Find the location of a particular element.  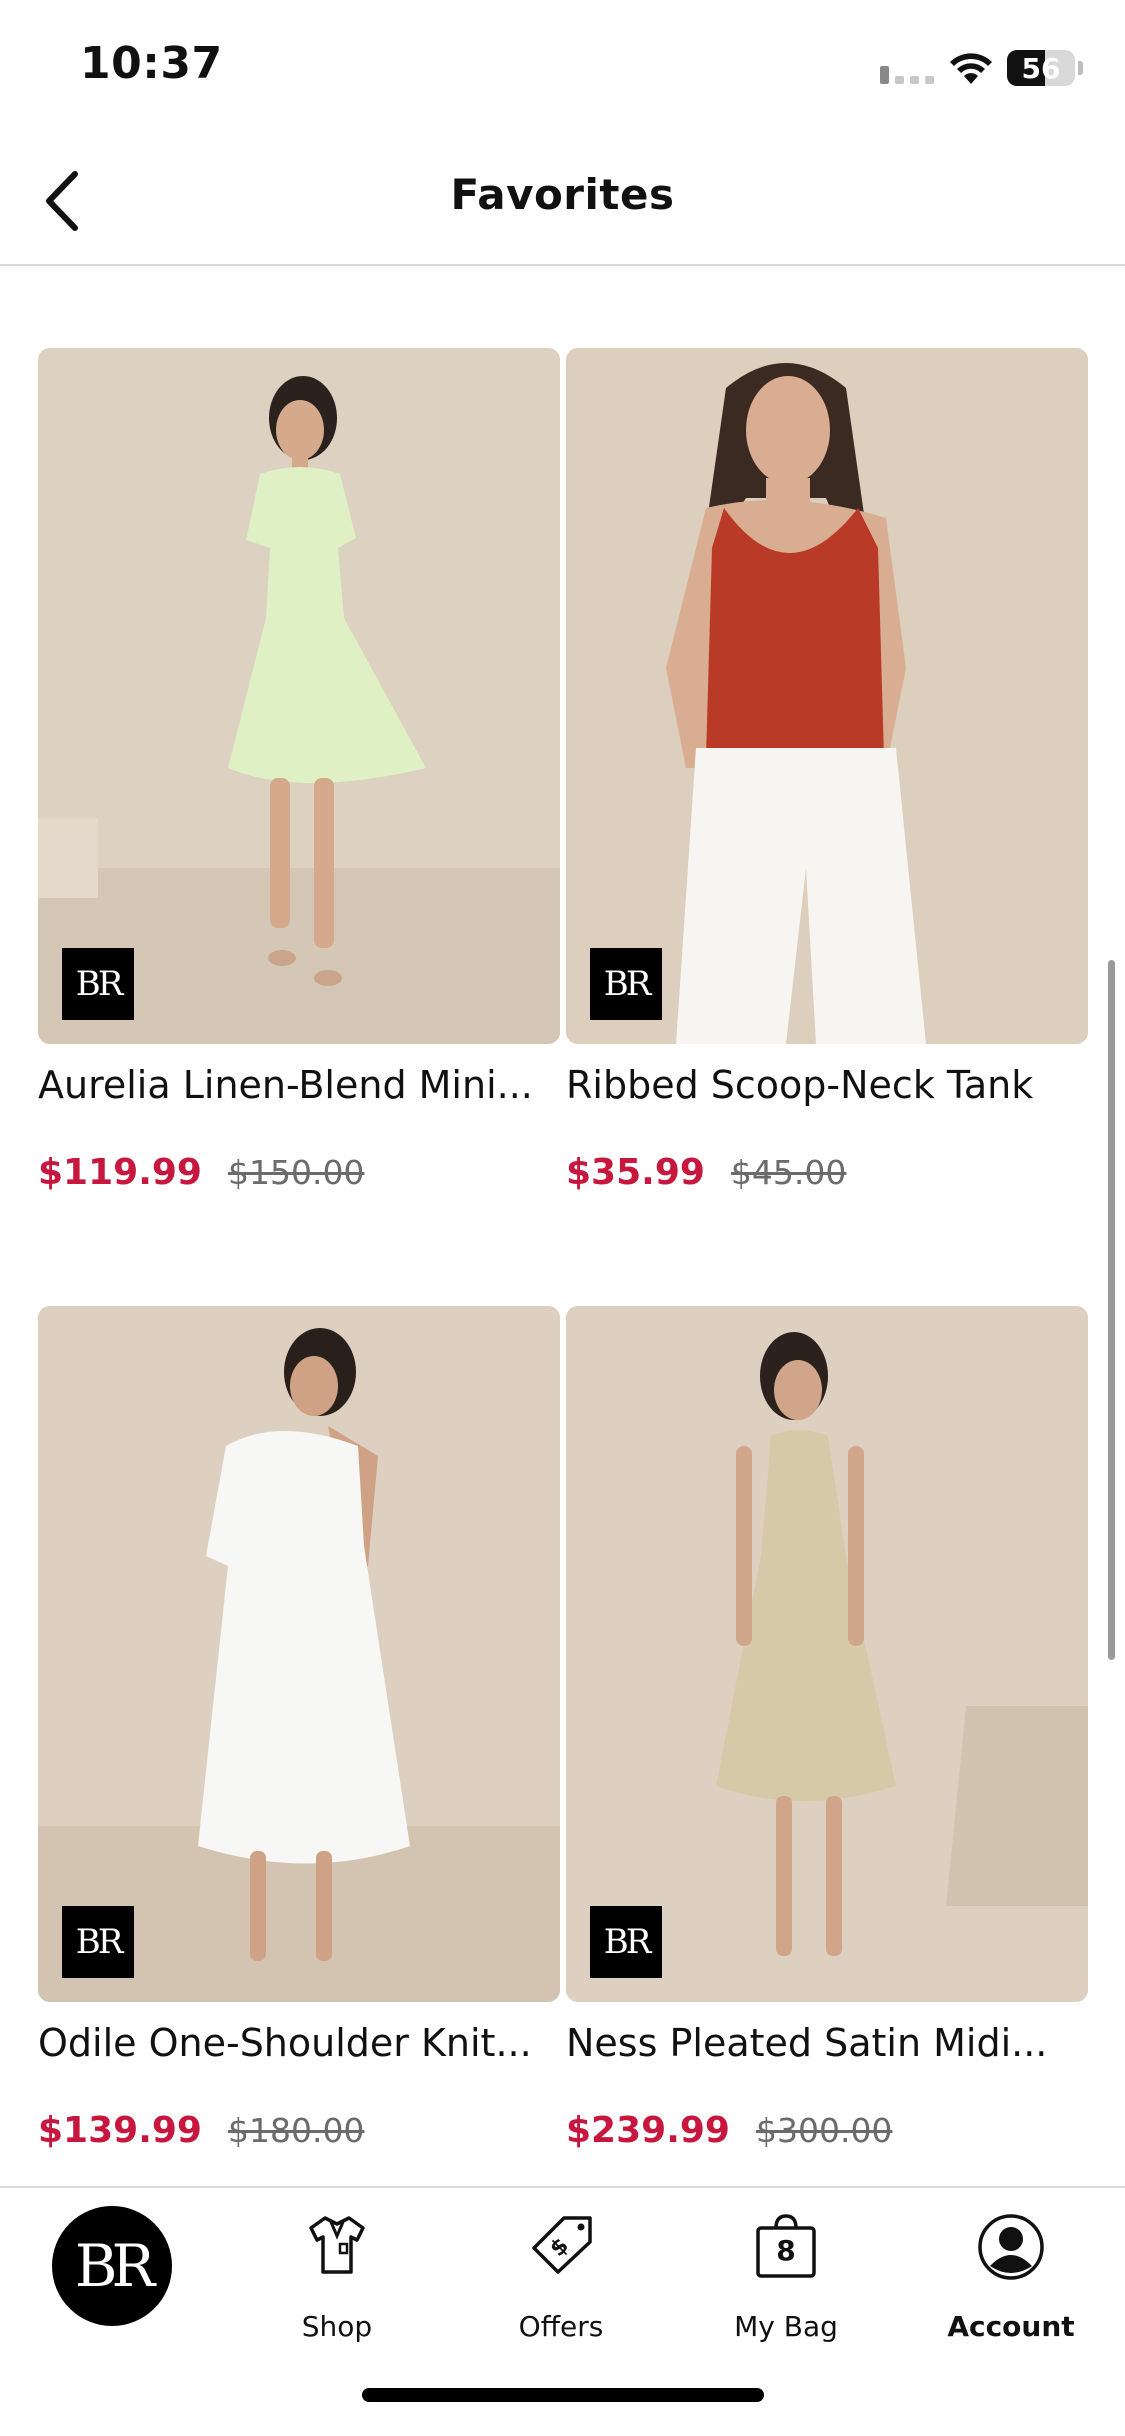

original-price: $180.00 is located at coordinates (296, 2130).